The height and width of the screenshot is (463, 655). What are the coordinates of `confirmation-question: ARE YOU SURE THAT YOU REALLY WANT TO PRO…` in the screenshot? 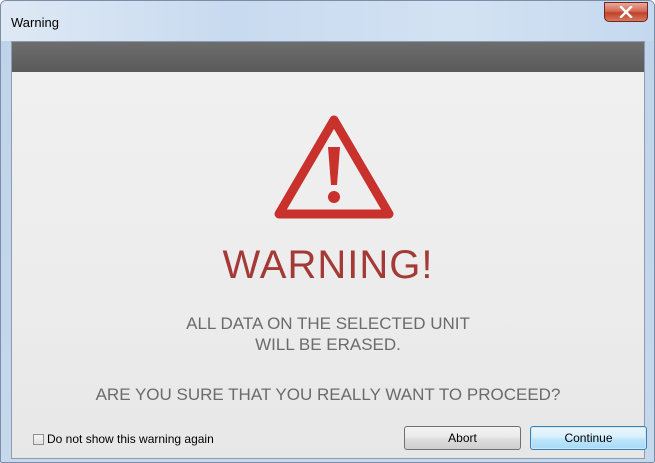 It's located at (328, 394).